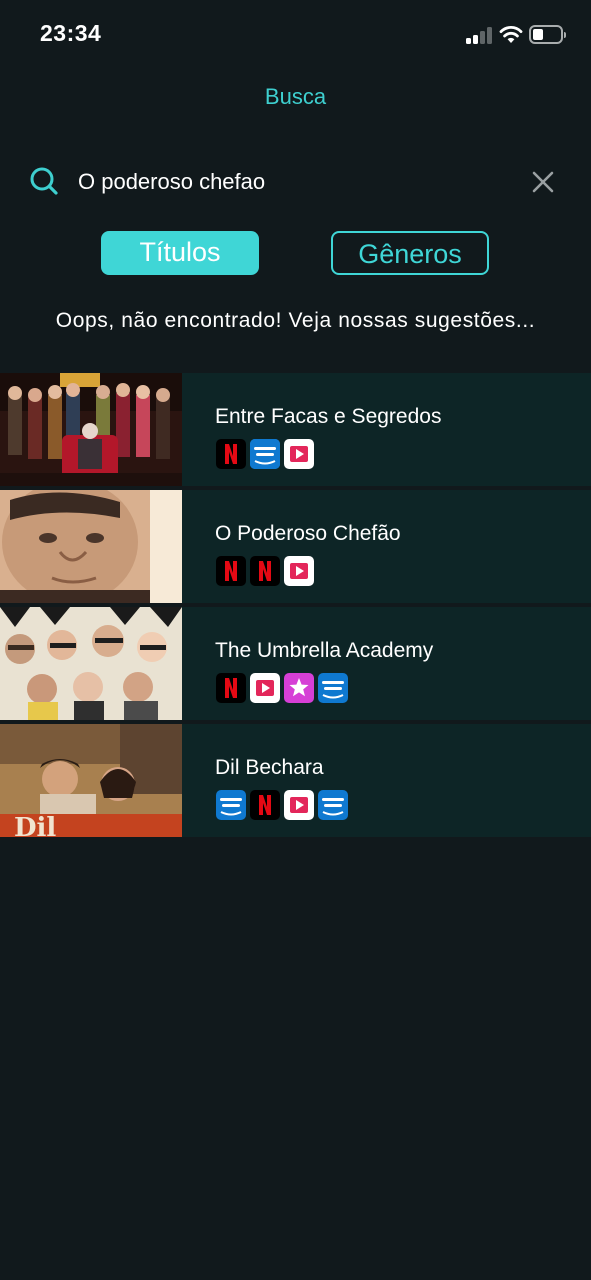  Describe the element at coordinates (410, 253) in the screenshot. I see `tab-genres: Gêneros` at that location.